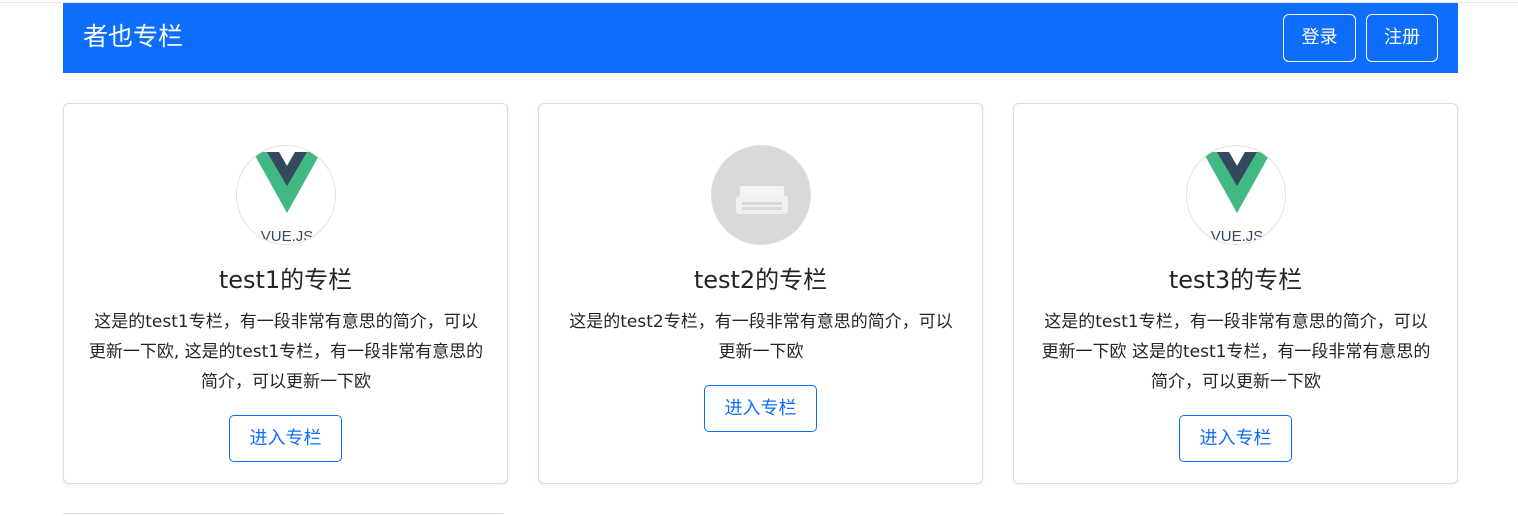  What do you see at coordinates (760, 38) in the screenshot?
I see `navbar: 者也专栏 登录 注册` at bounding box center [760, 38].